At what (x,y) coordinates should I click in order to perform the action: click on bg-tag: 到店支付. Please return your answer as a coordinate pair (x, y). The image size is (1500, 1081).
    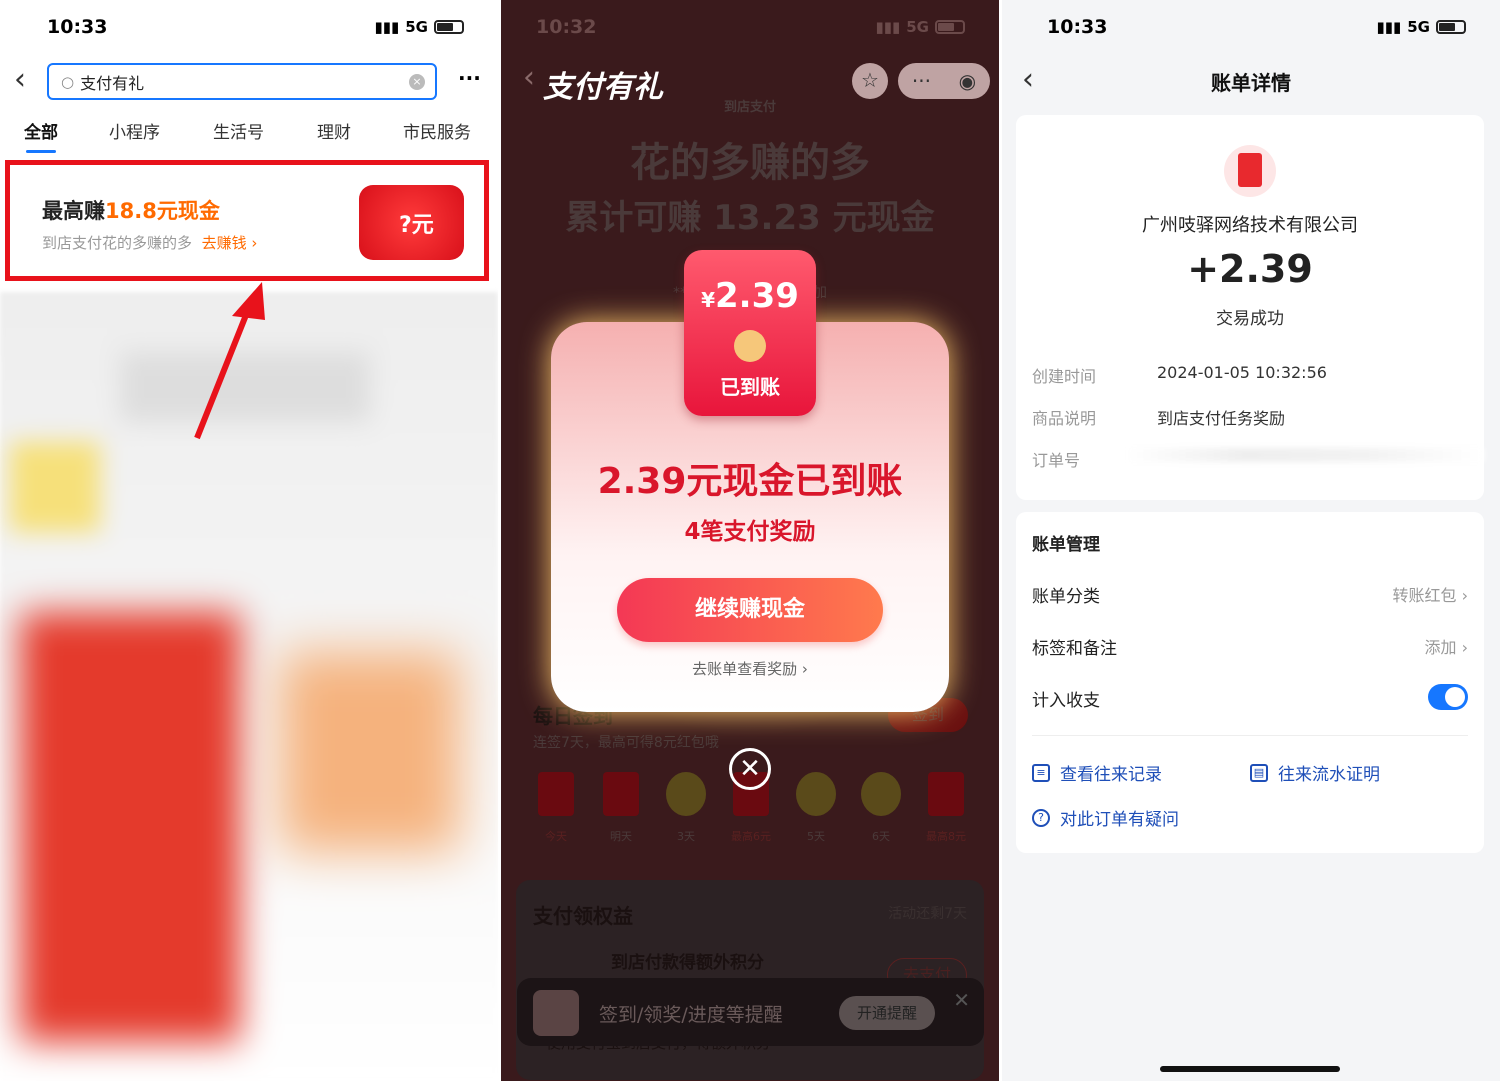
    Looking at the image, I should click on (749, 107).